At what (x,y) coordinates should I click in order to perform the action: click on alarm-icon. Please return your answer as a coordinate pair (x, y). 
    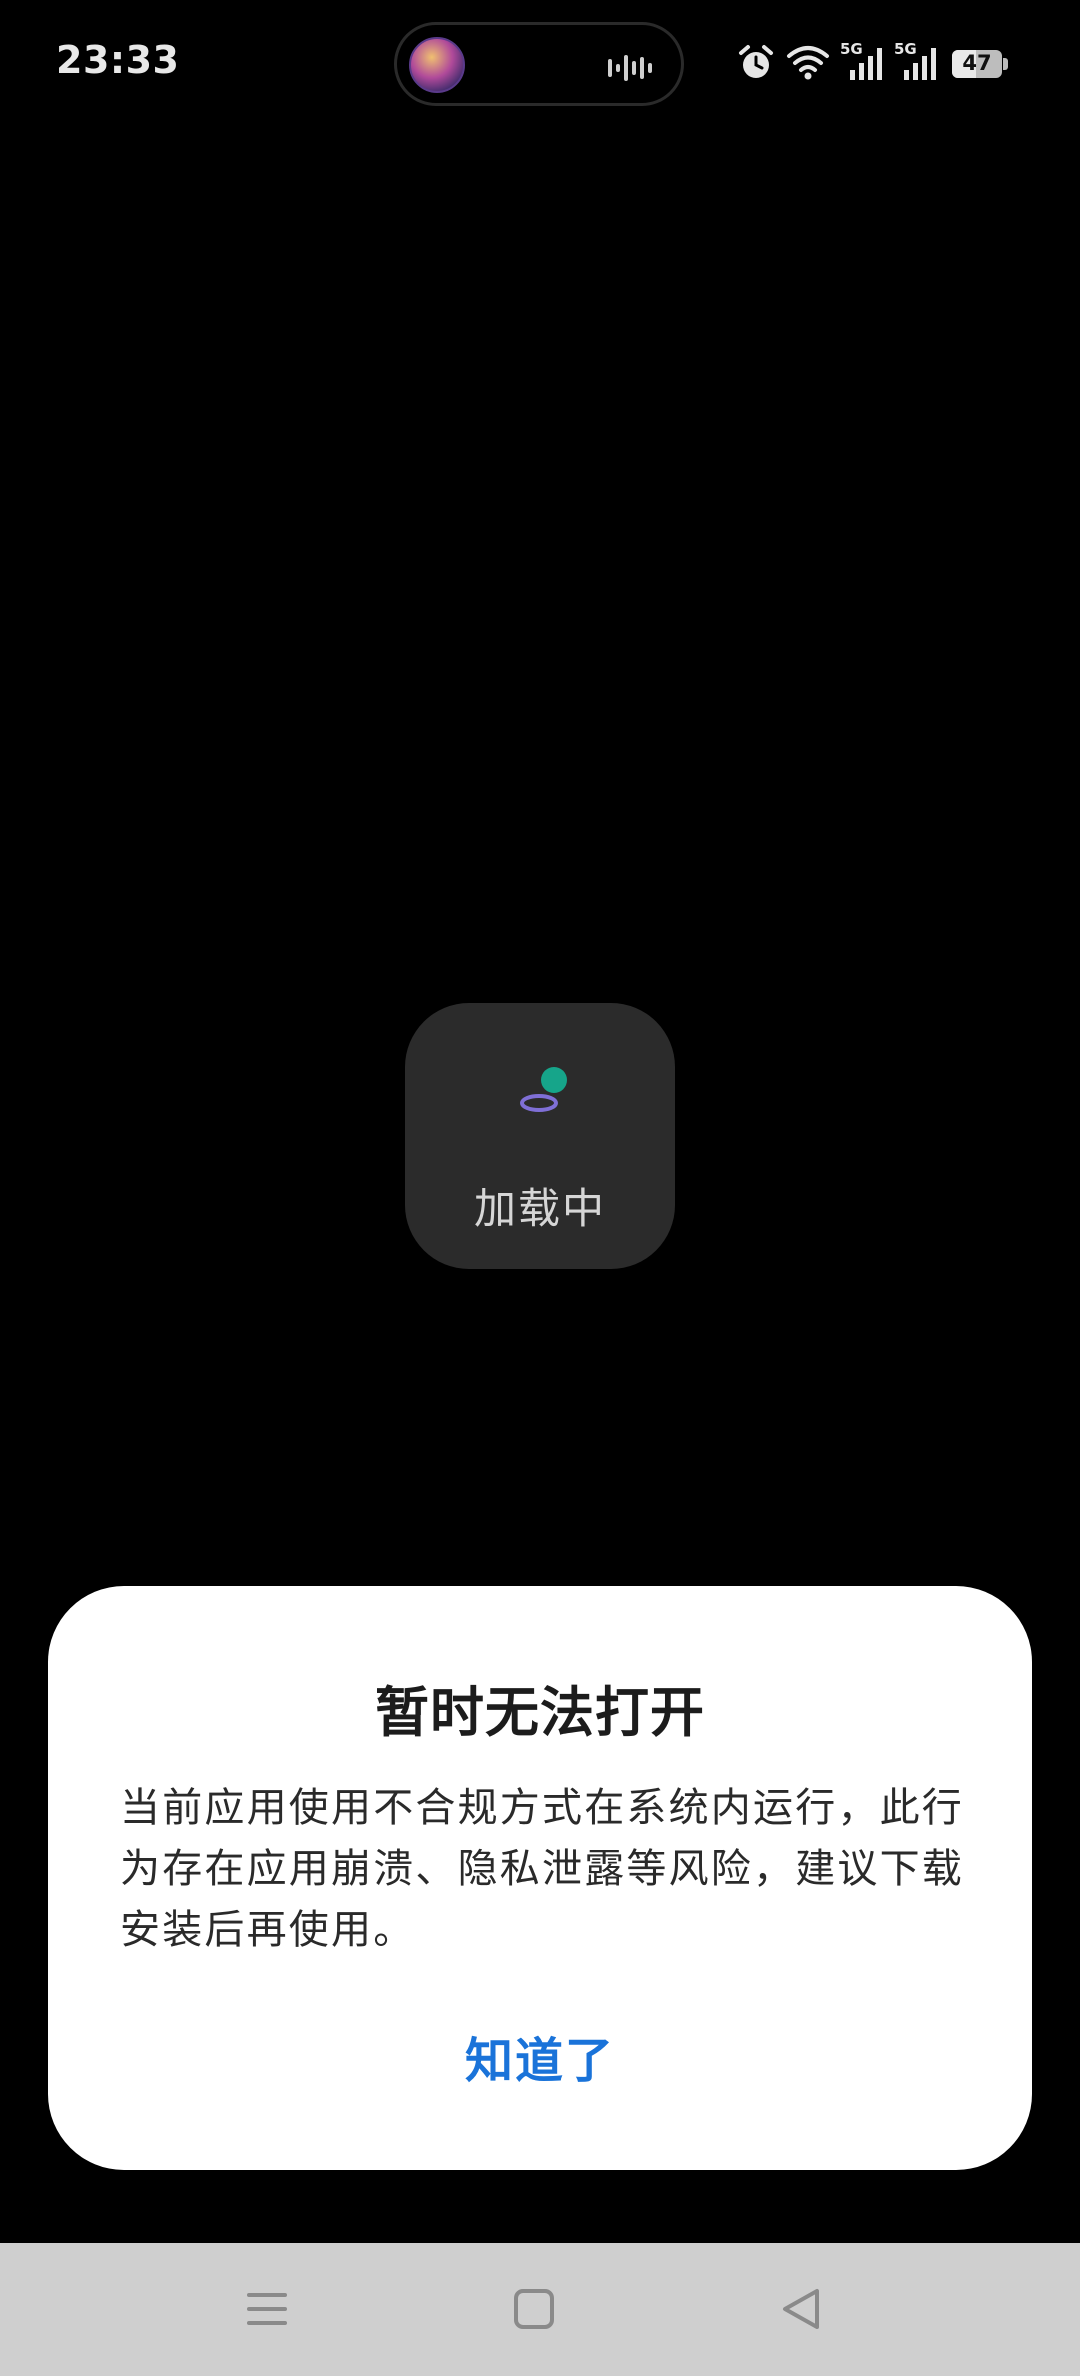
    Looking at the image, I should click on (756, 61).